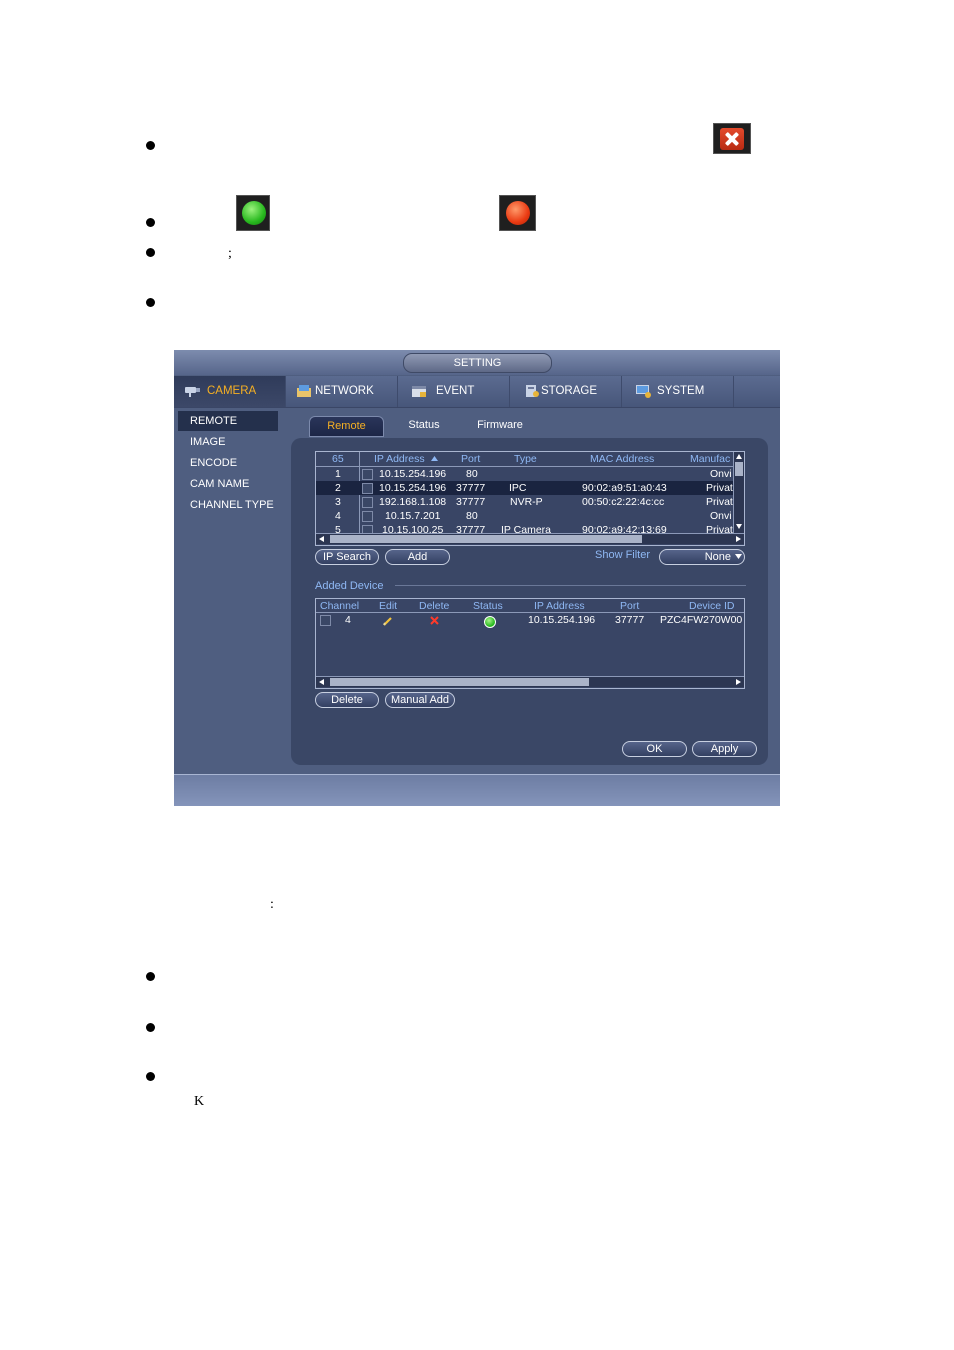 This screenshot has height=1350, width=954. Describe the element at coordinates (724, 749) in the screenshot. I see `apply-button: Apply` at that location.